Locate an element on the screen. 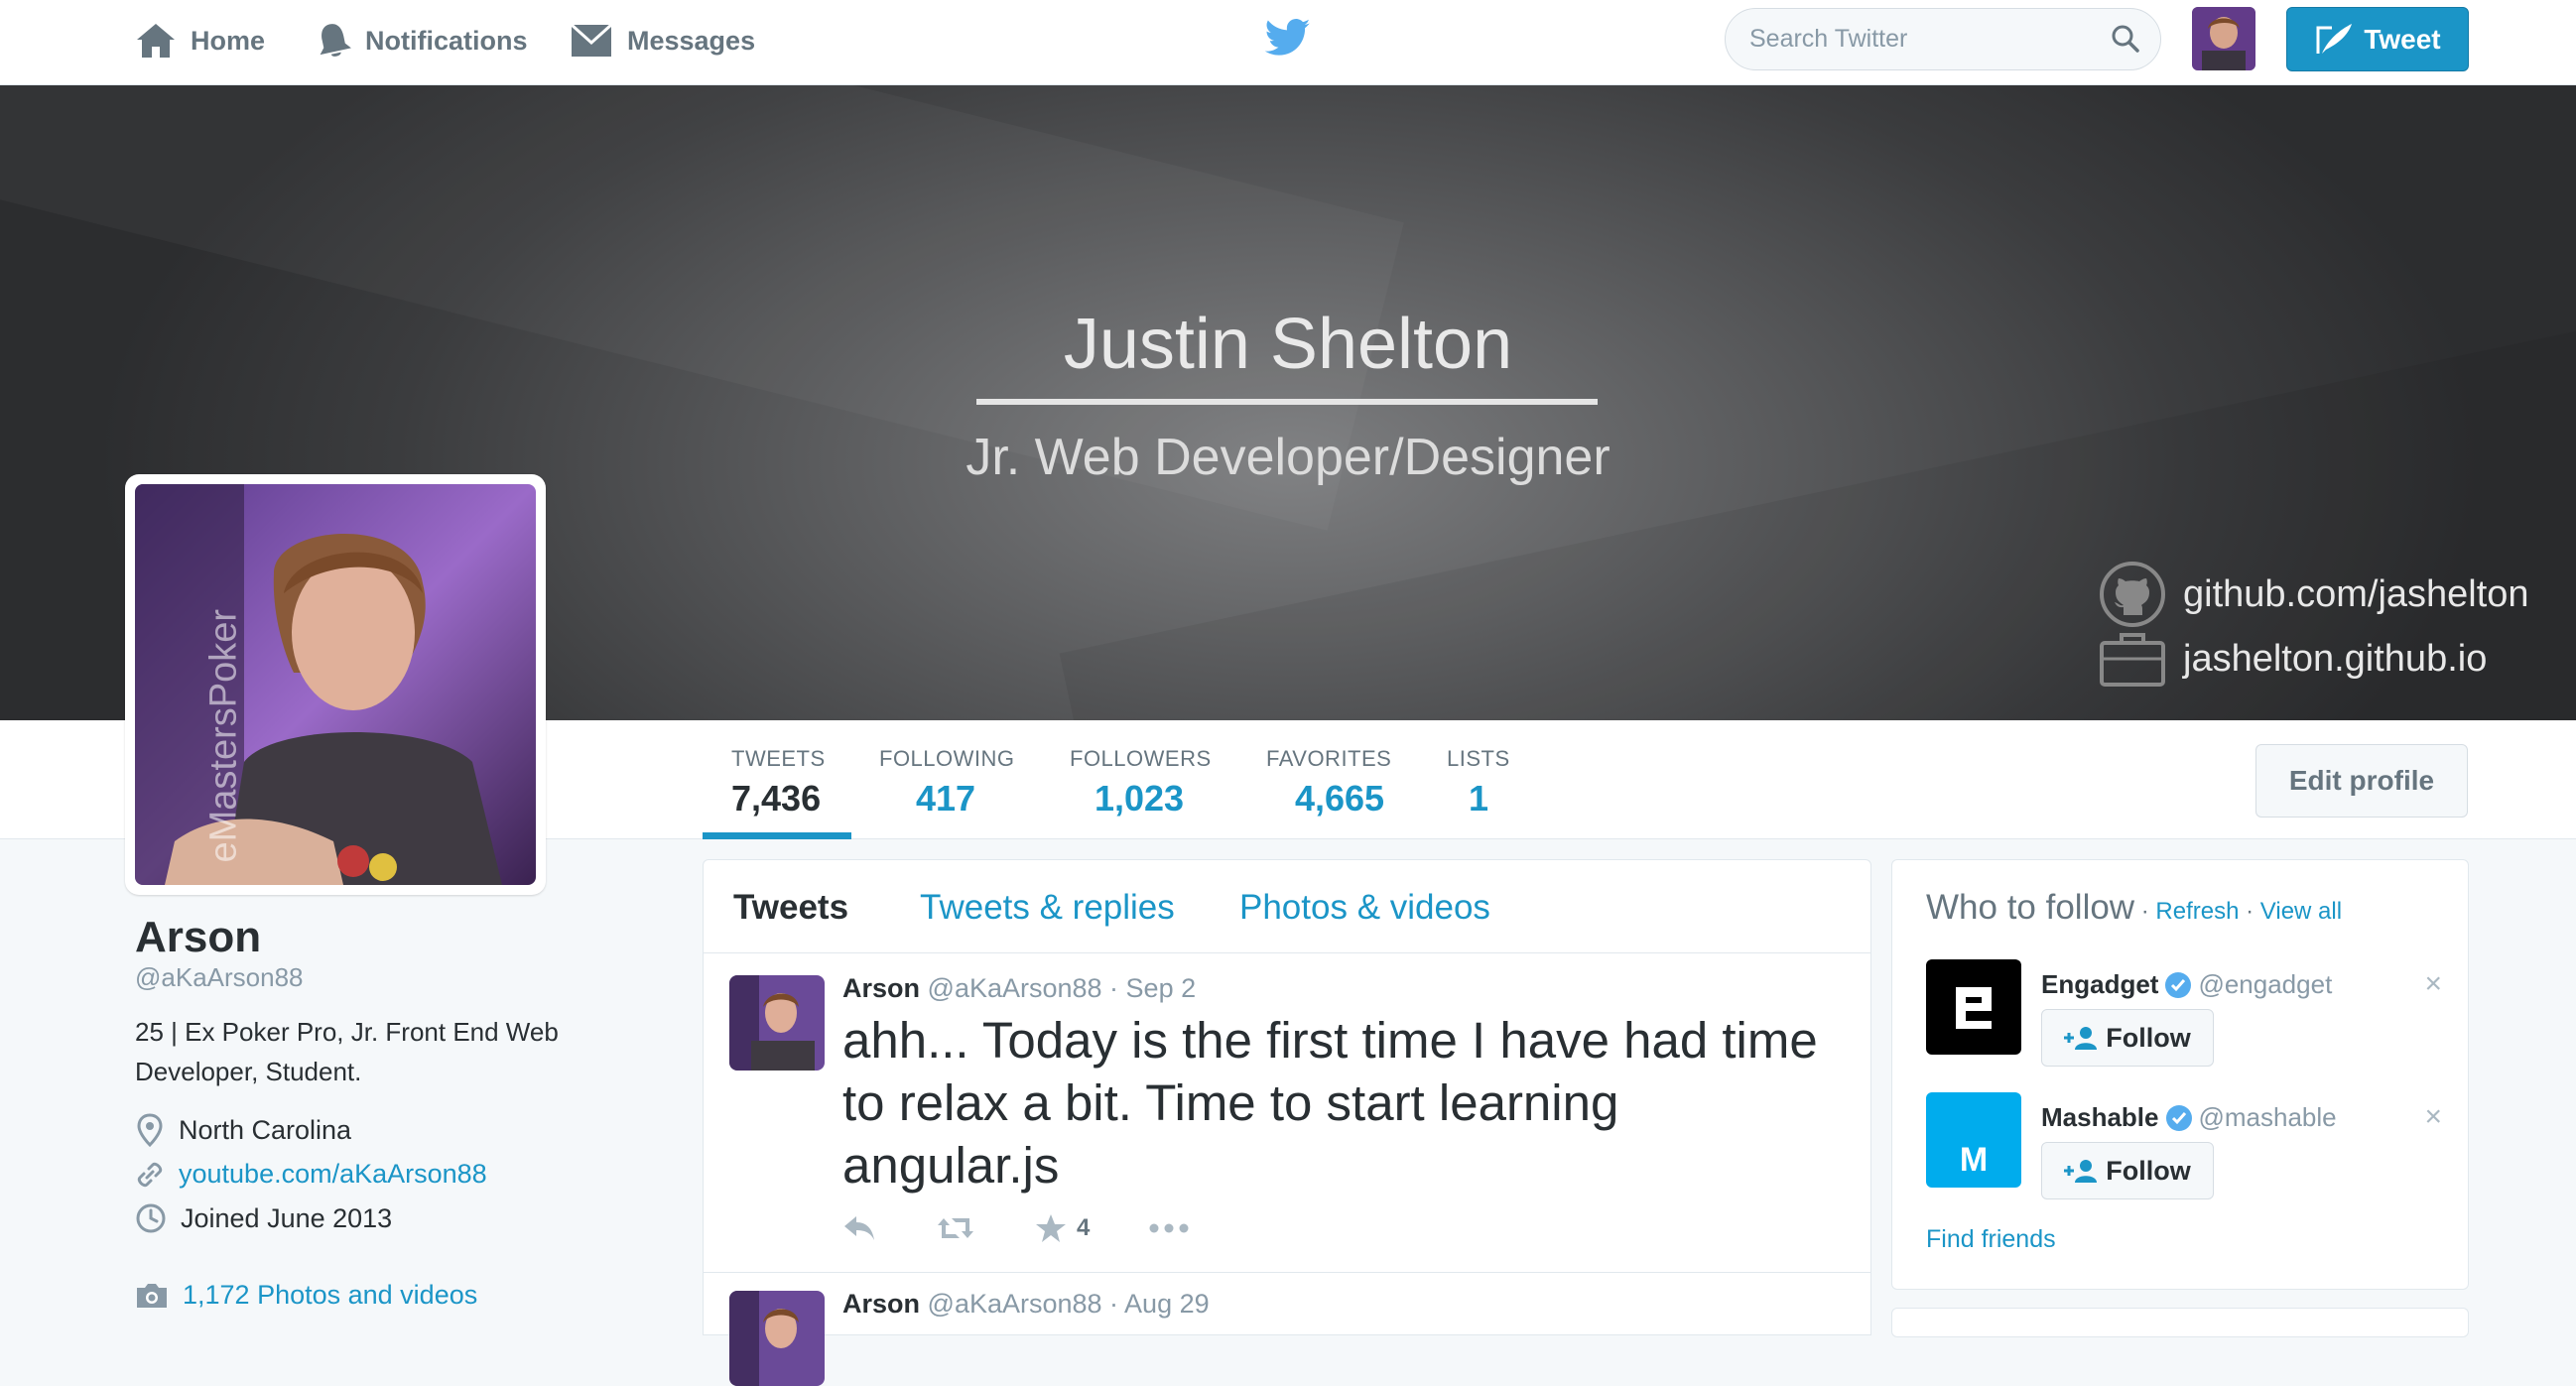 The height and width of the screenshot is (1386, 2576). stat-following: FOLLOWING 417 is located at coordinates (947, 779).